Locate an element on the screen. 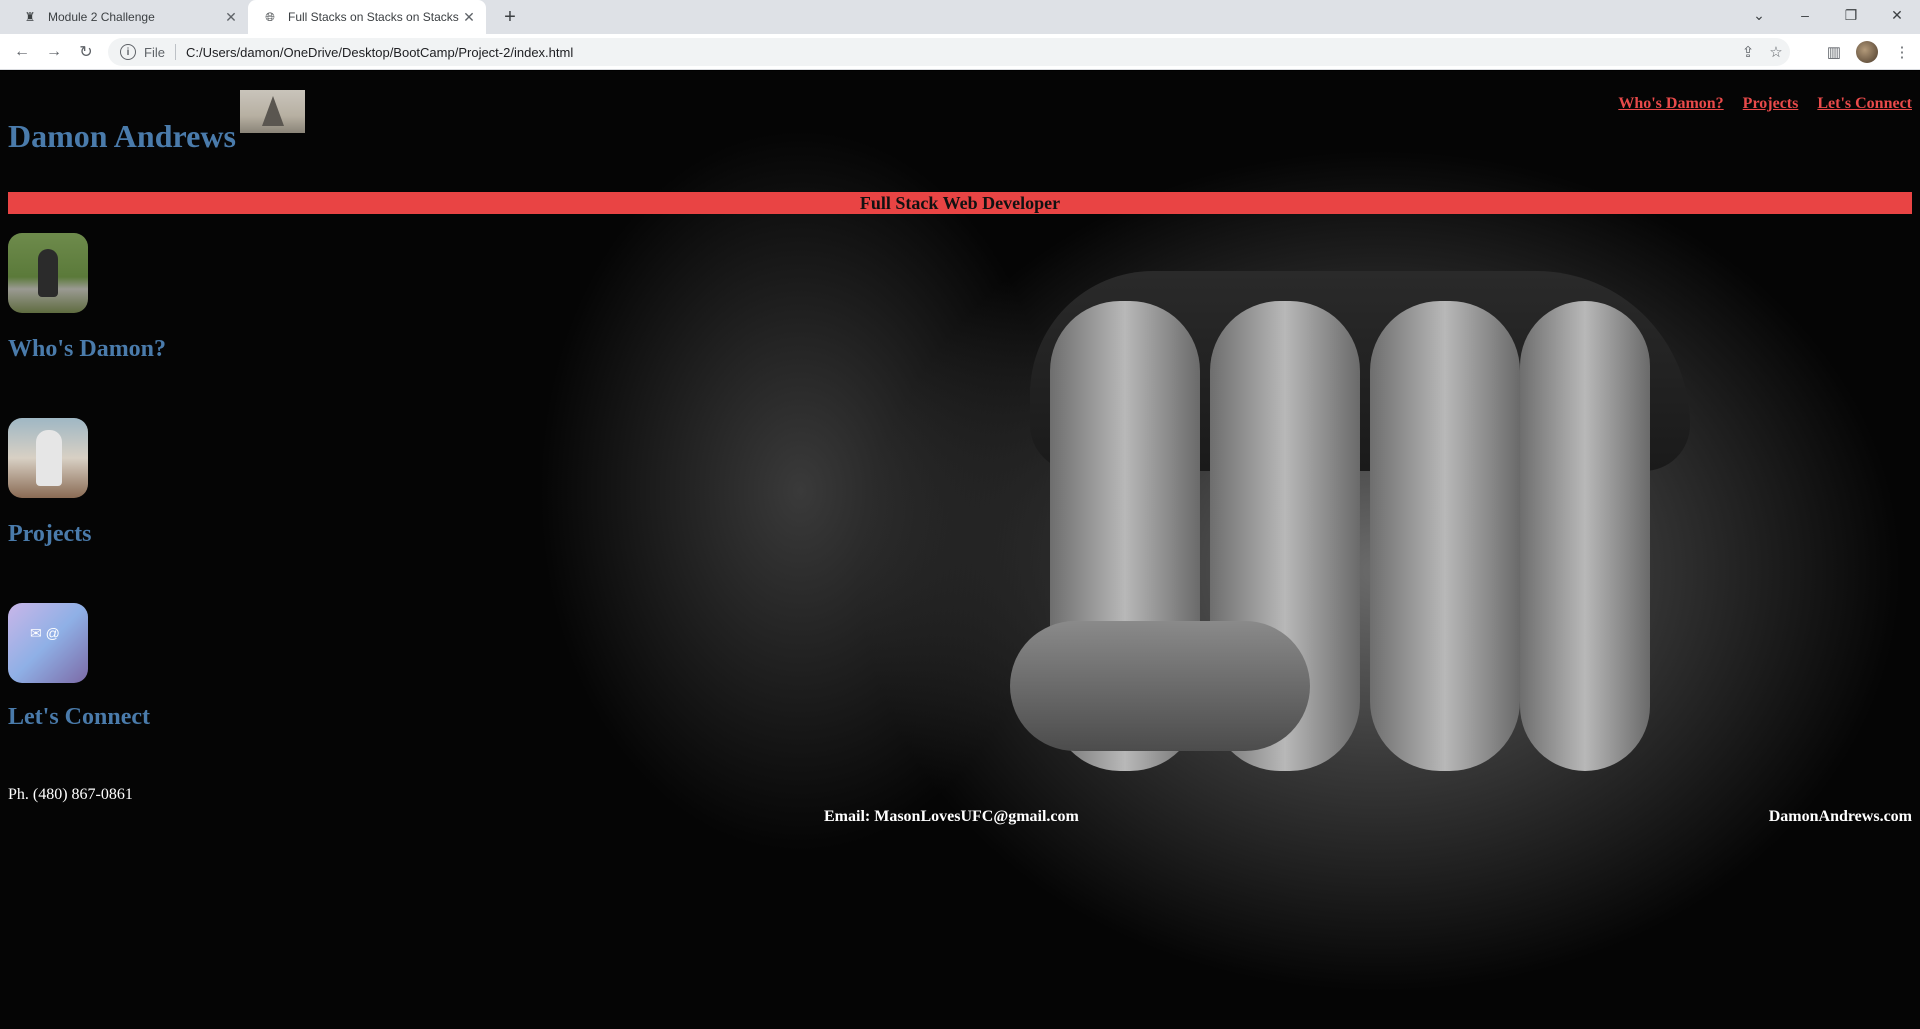 This screenshot has height=1029, width=1920. top-navigation: Who's Damon? Projects Let's Connect is located at coordinates (1765, 104).